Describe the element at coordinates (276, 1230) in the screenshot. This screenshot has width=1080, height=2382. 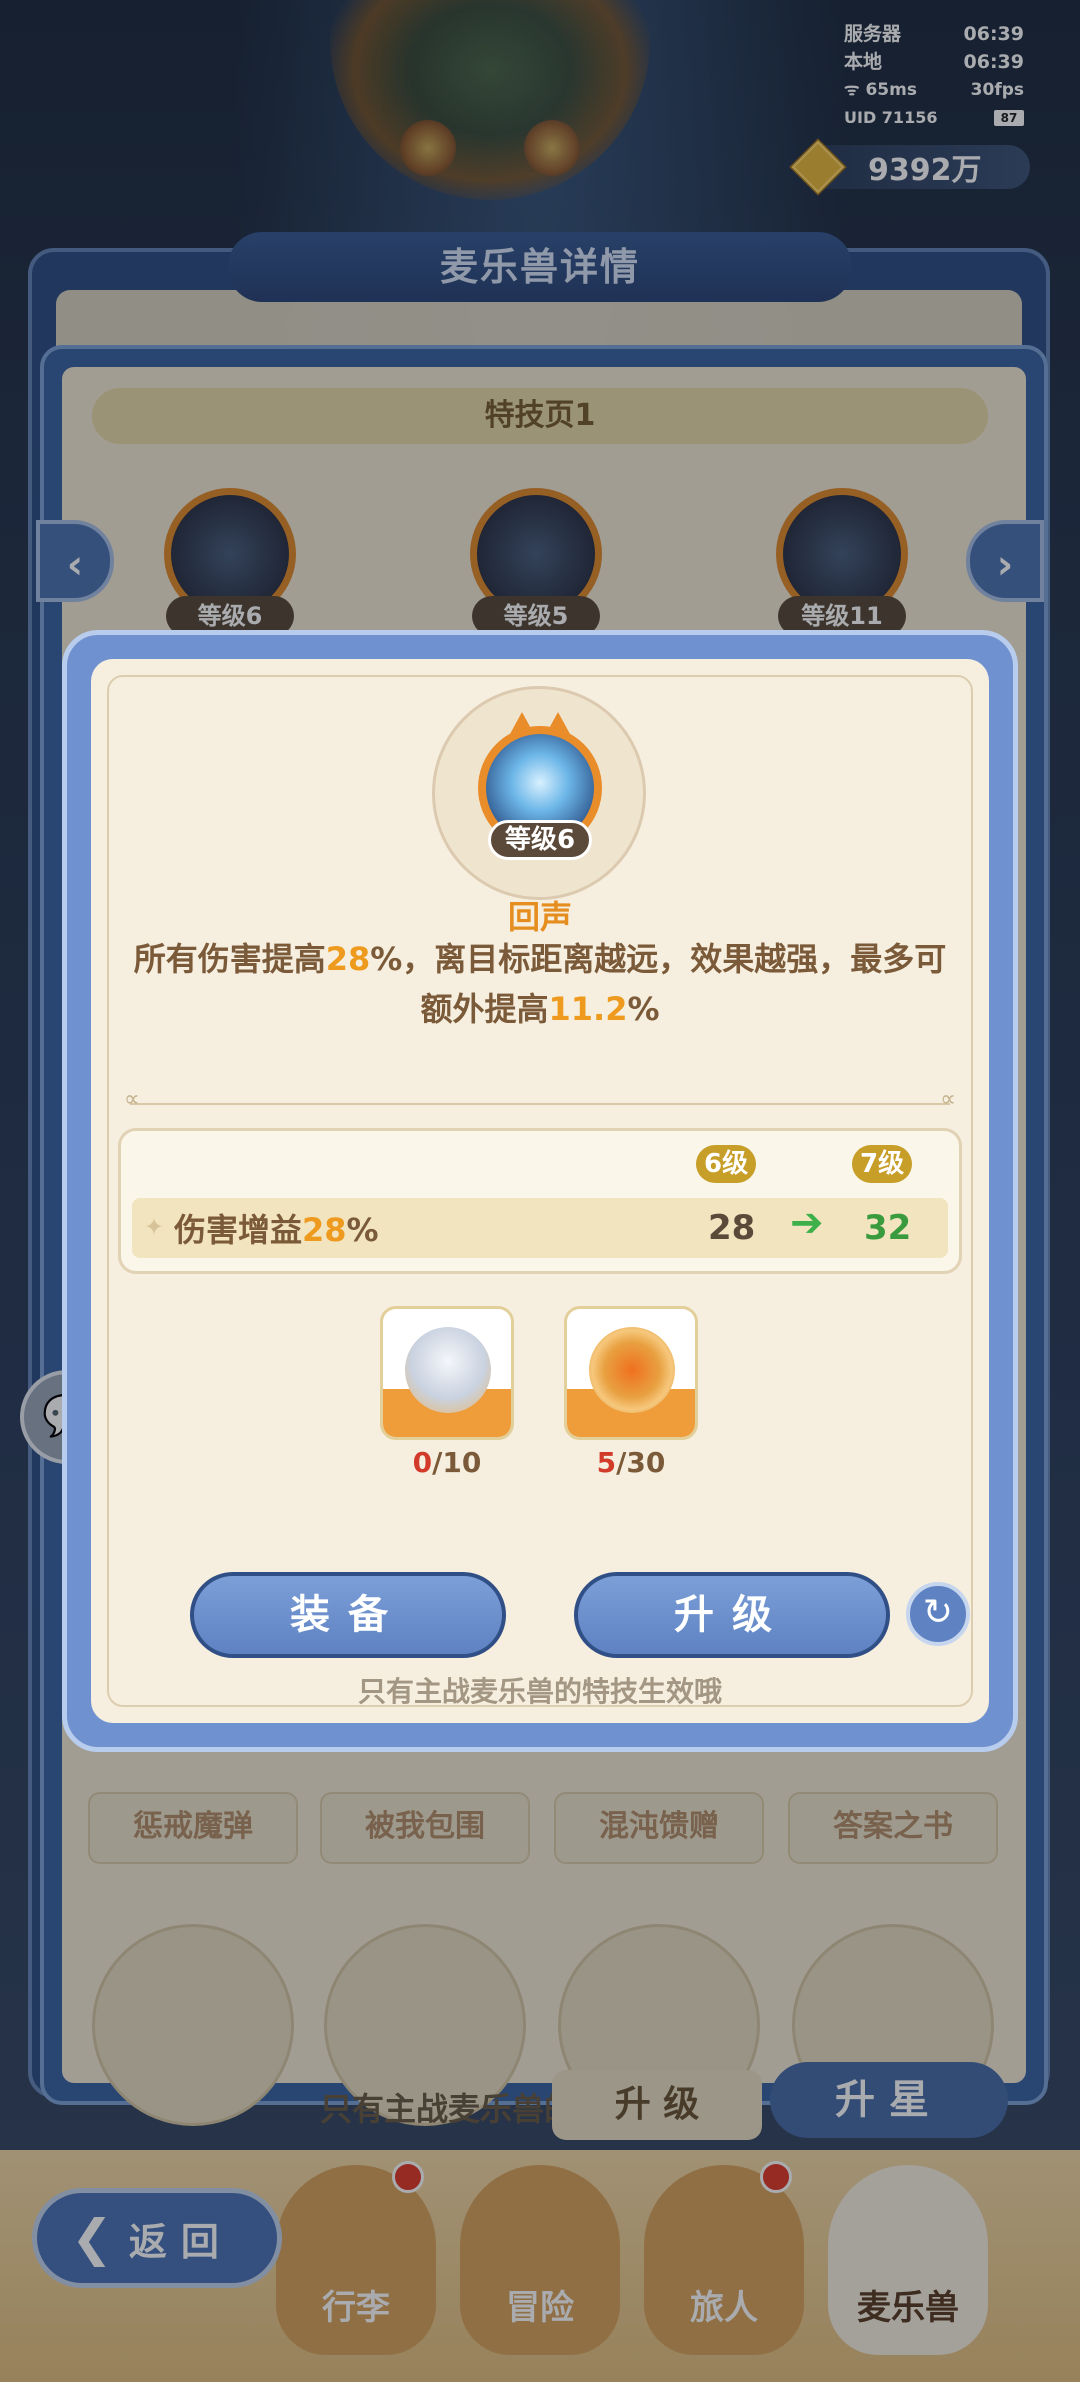
I see `stat-label: 伤害增益28%` at that location.